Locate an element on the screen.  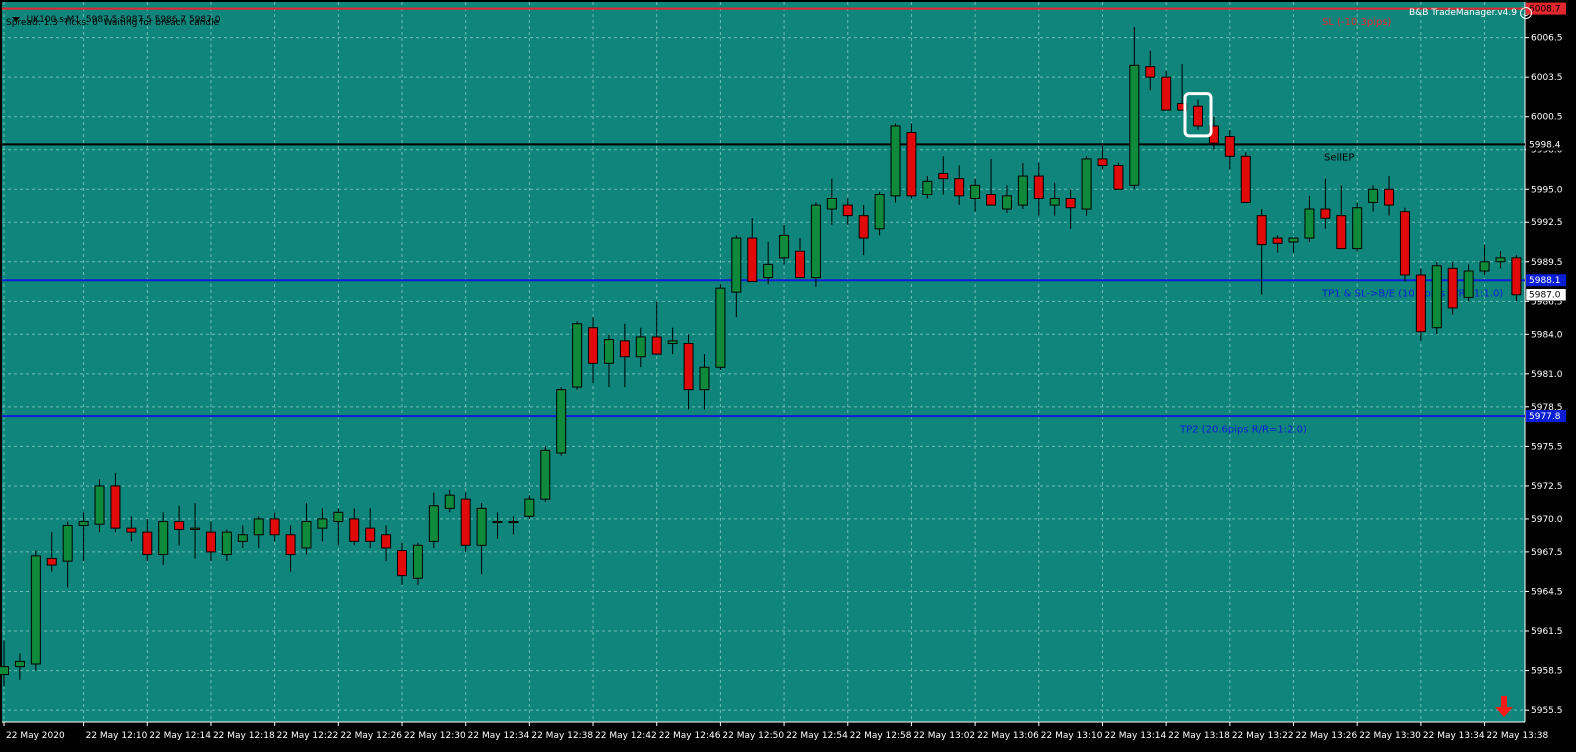
x-tick-label: 22 May 2020 is located at coordinates (35, 736).